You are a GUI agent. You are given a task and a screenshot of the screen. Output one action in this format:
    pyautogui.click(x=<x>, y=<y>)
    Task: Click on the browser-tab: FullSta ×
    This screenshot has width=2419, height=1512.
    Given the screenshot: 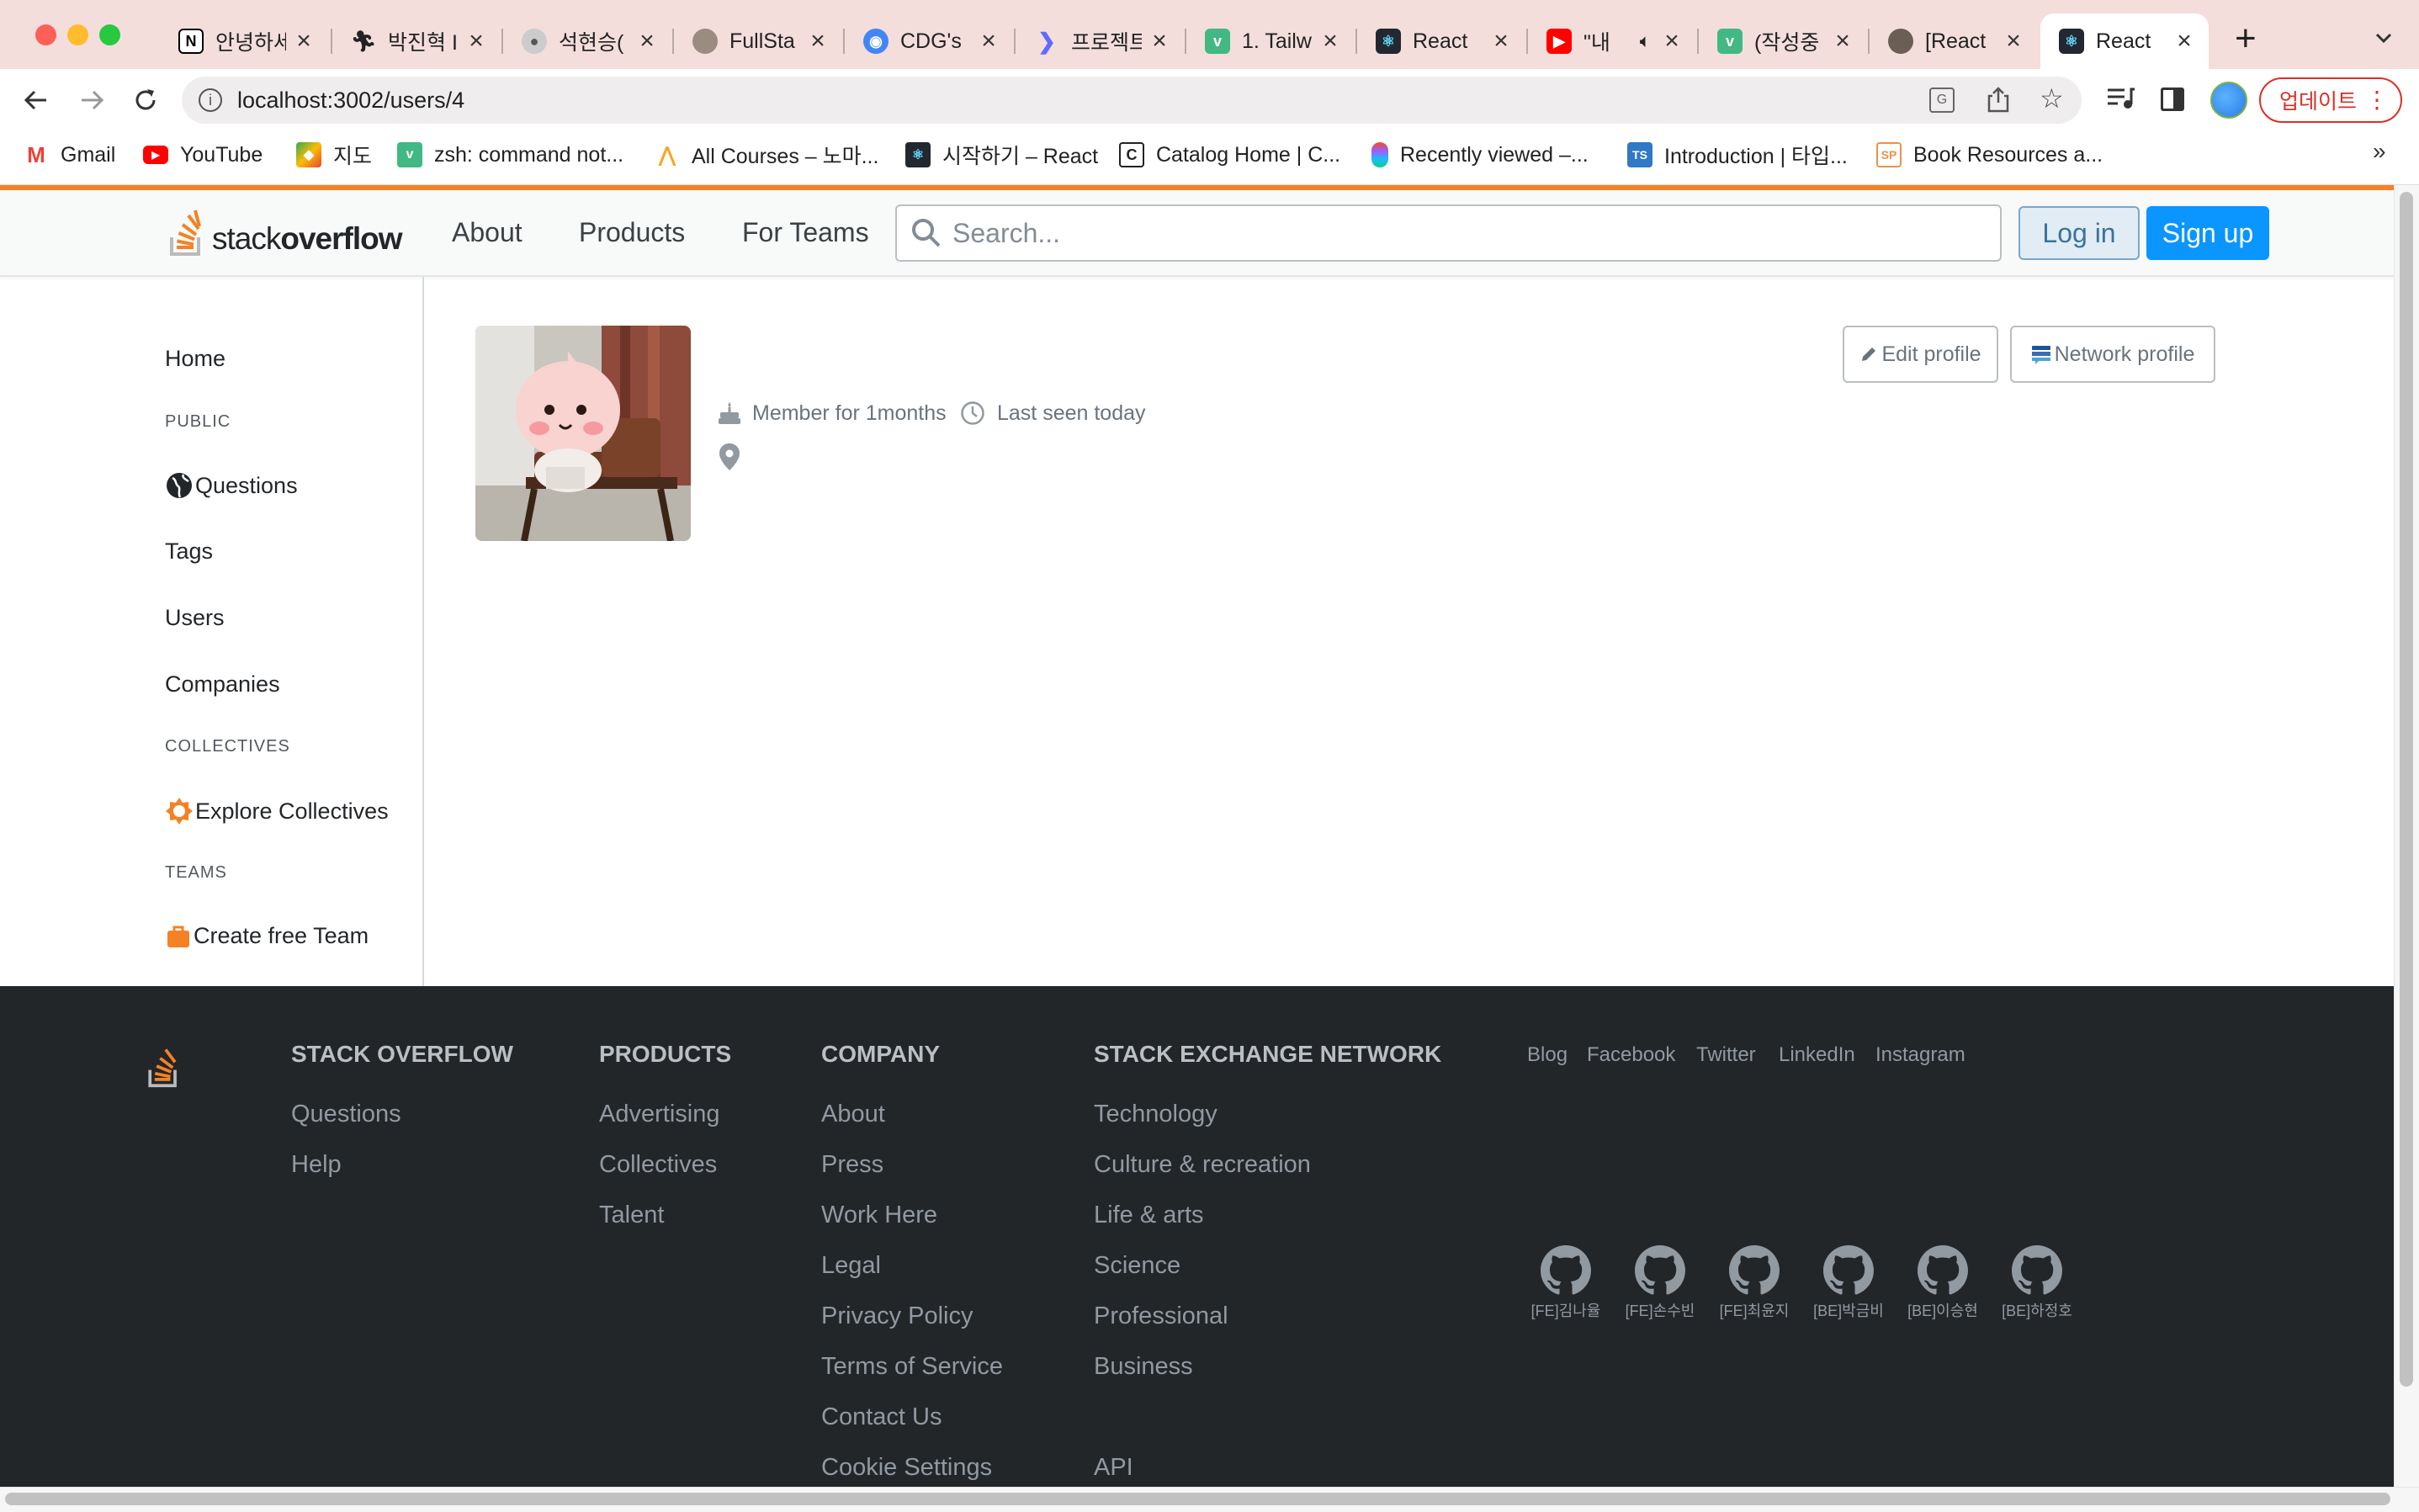 What is the action you would take?
    pyautogui.click(x=758, y=41)
    